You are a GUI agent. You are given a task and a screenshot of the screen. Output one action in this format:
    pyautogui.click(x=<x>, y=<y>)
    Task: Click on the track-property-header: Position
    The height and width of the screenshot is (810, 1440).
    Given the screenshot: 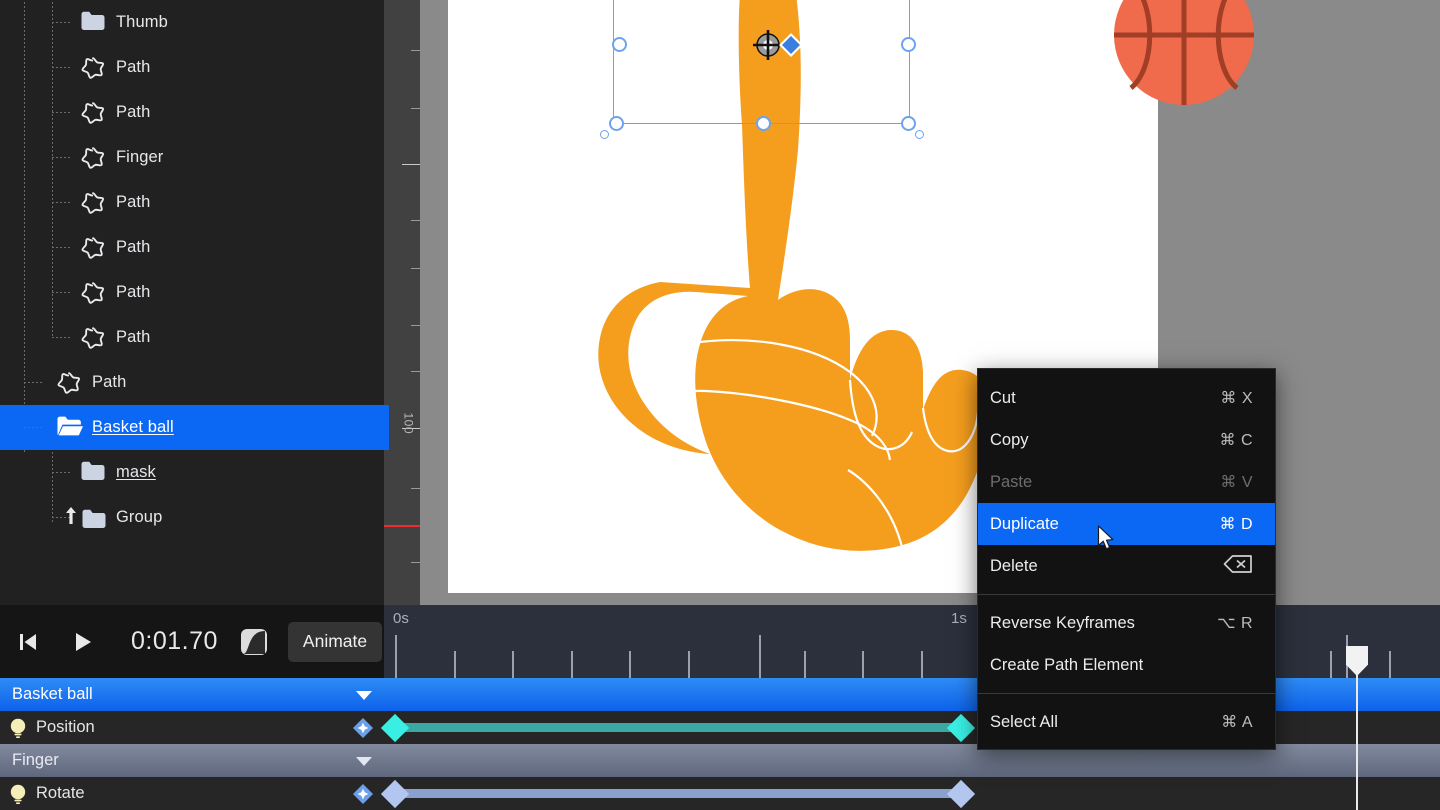 What is the action you would take?
    pyautogui.click(x=192, y=727)
    